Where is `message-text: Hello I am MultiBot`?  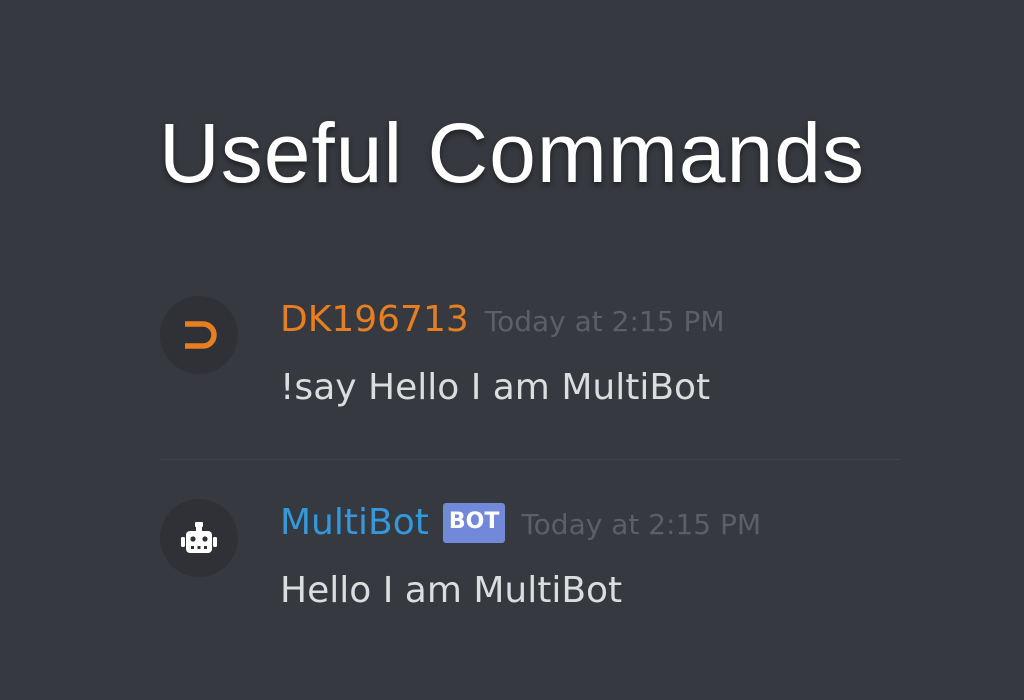 message-text: Hello I am MultiBot is located at coordinates (451, 590).